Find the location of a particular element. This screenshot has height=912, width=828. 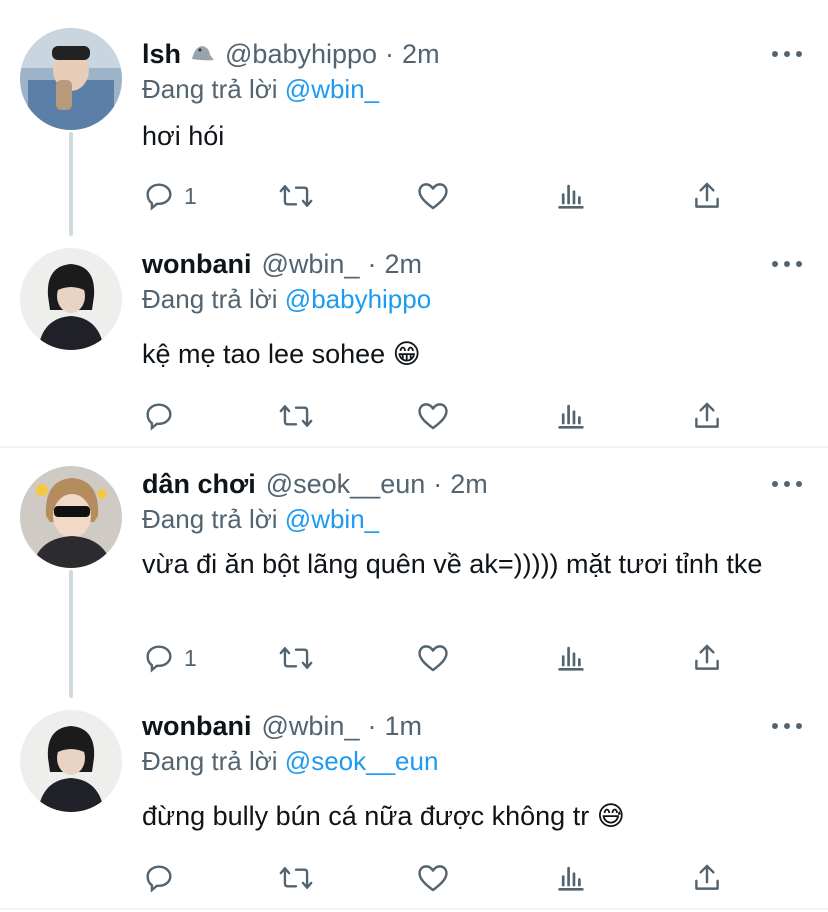

bottom-divider is located at coordinates (414, 909).